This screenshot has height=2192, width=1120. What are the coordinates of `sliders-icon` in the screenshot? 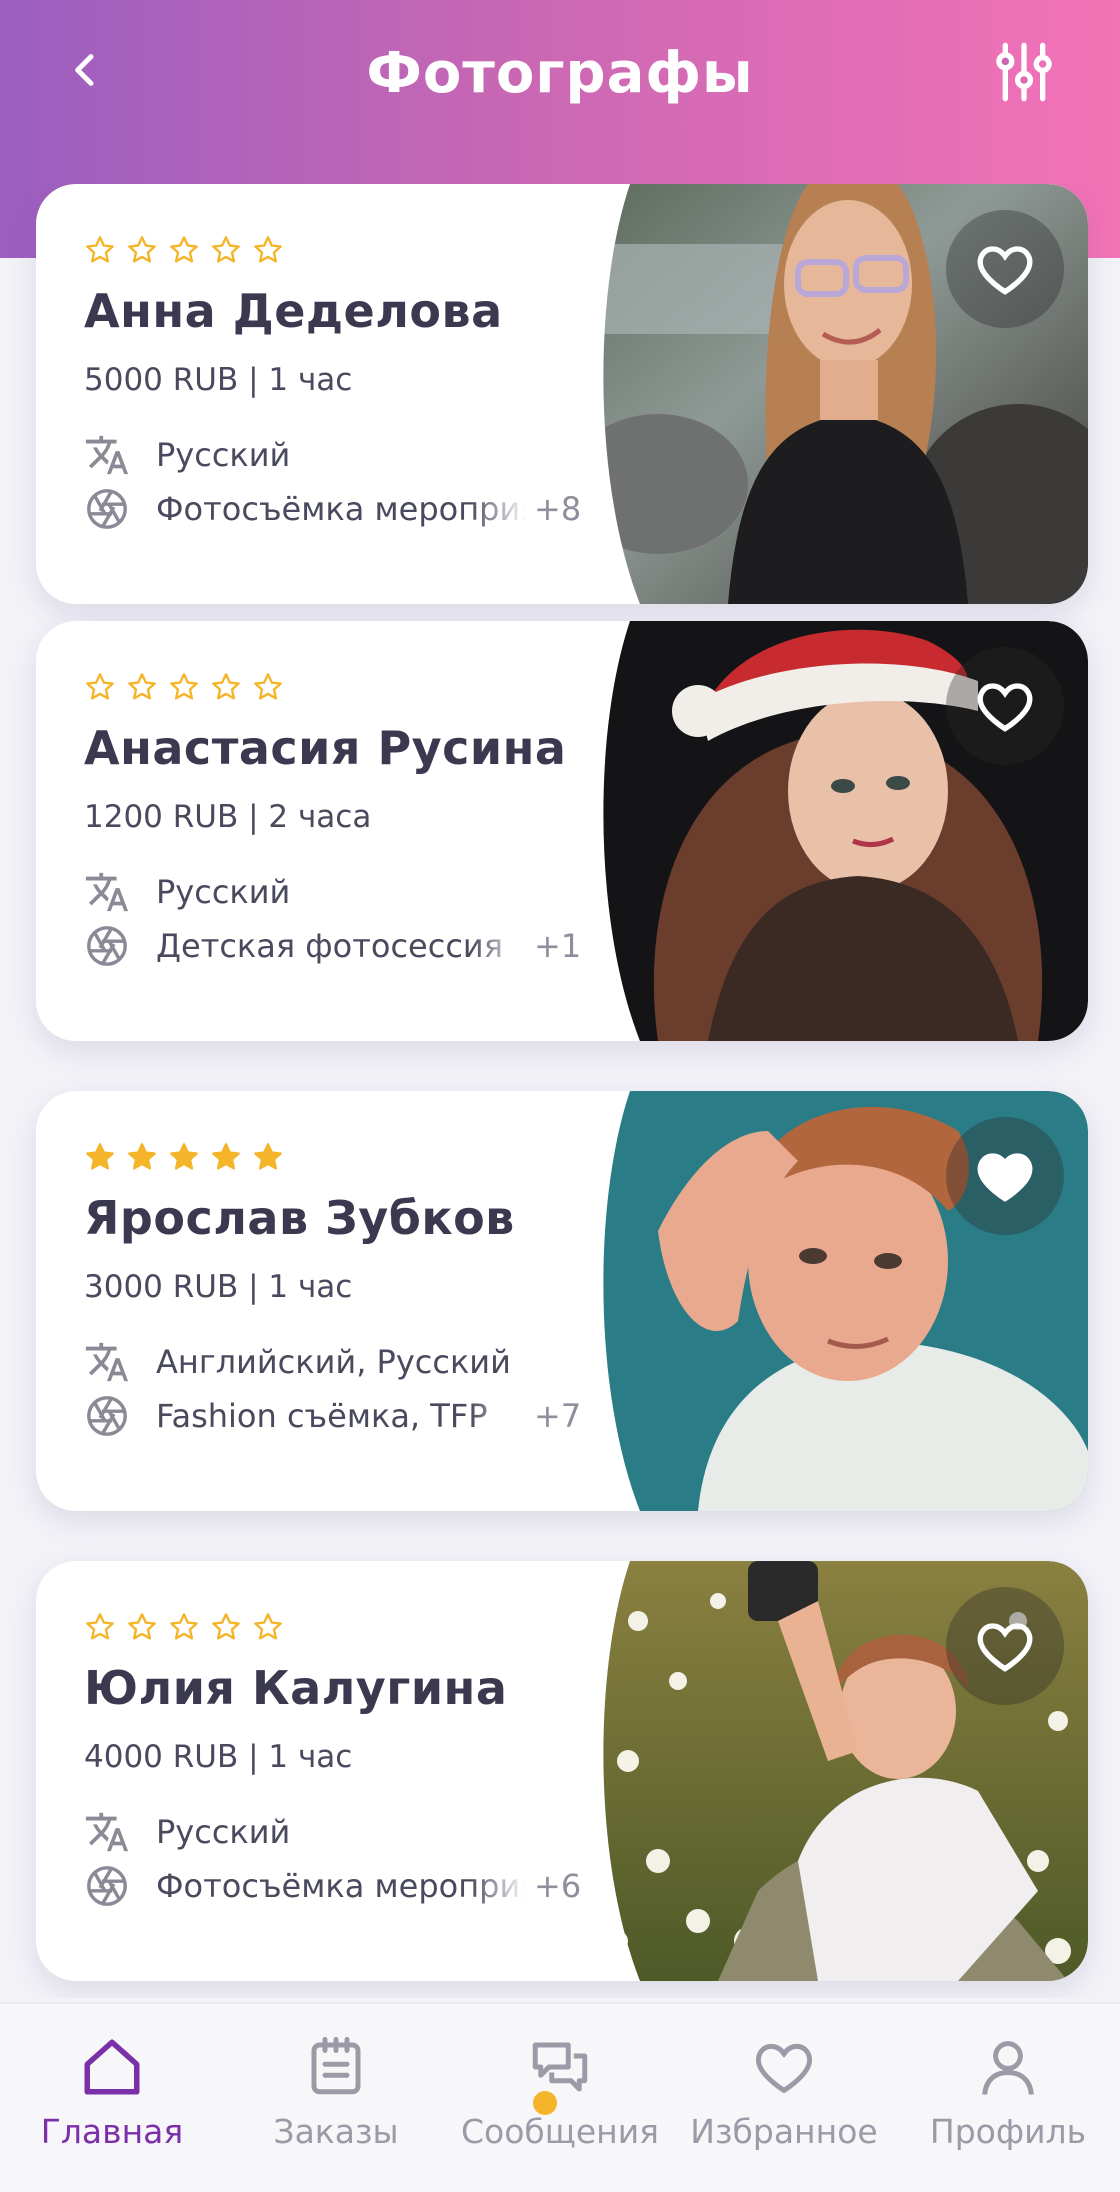 It's located at (1024, 72).